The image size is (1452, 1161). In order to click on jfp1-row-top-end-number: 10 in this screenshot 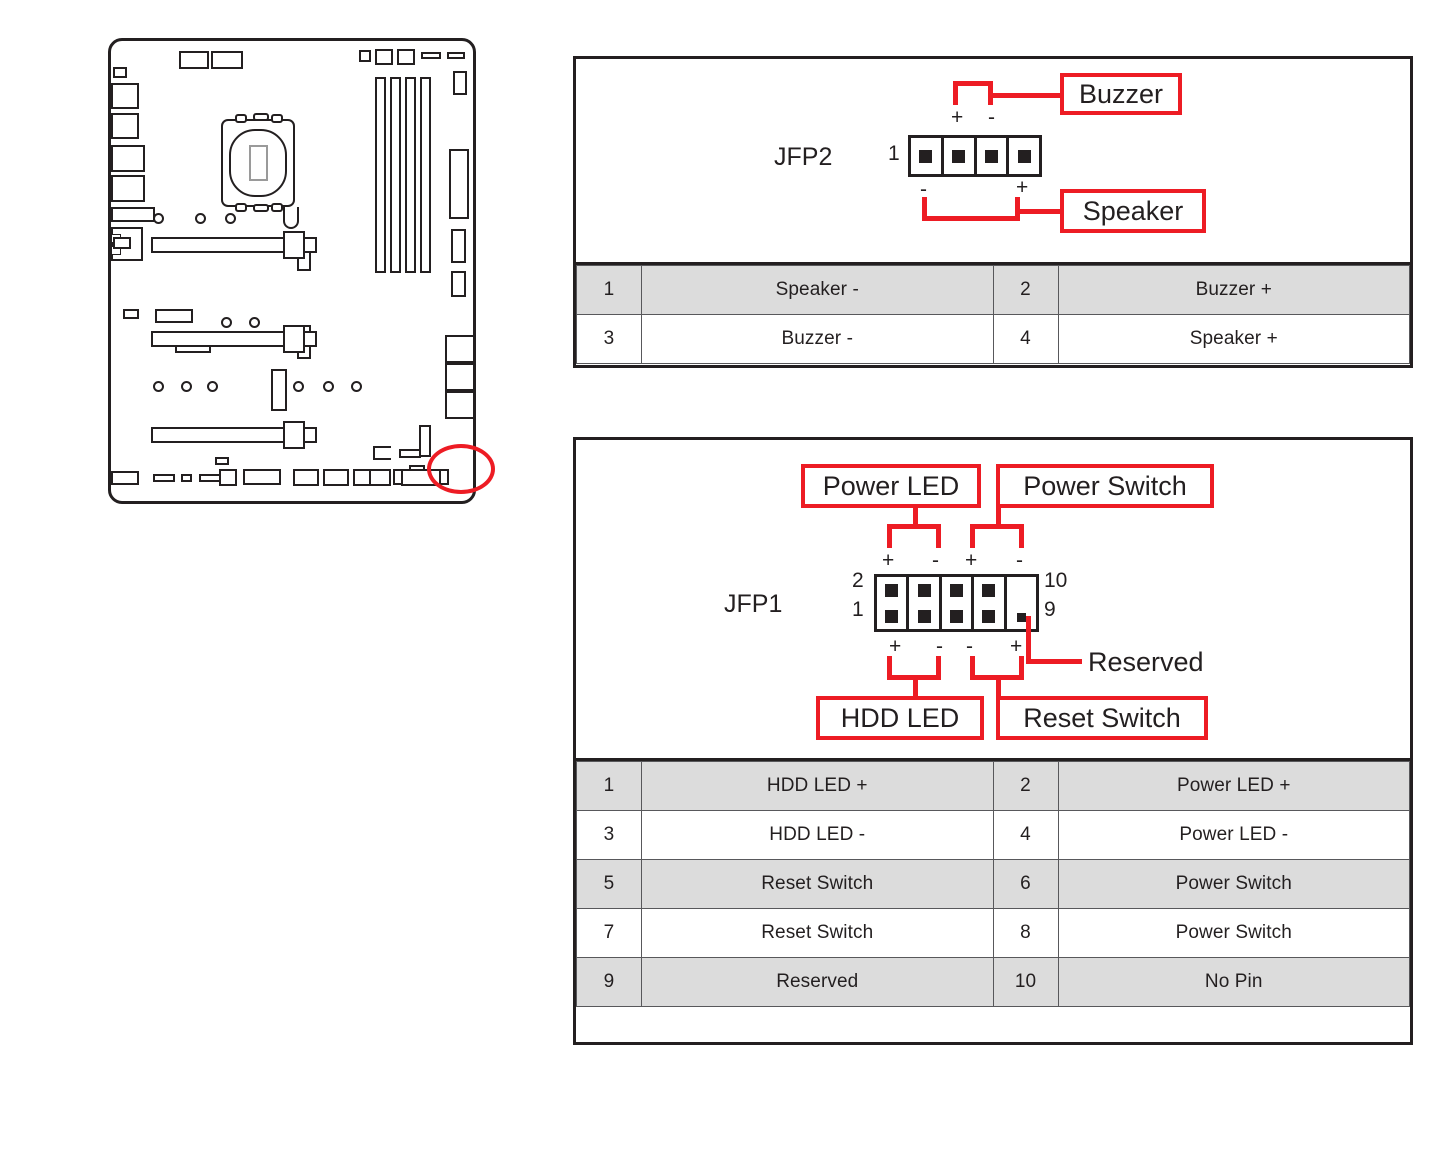, I will do `click(1056, 580)`.